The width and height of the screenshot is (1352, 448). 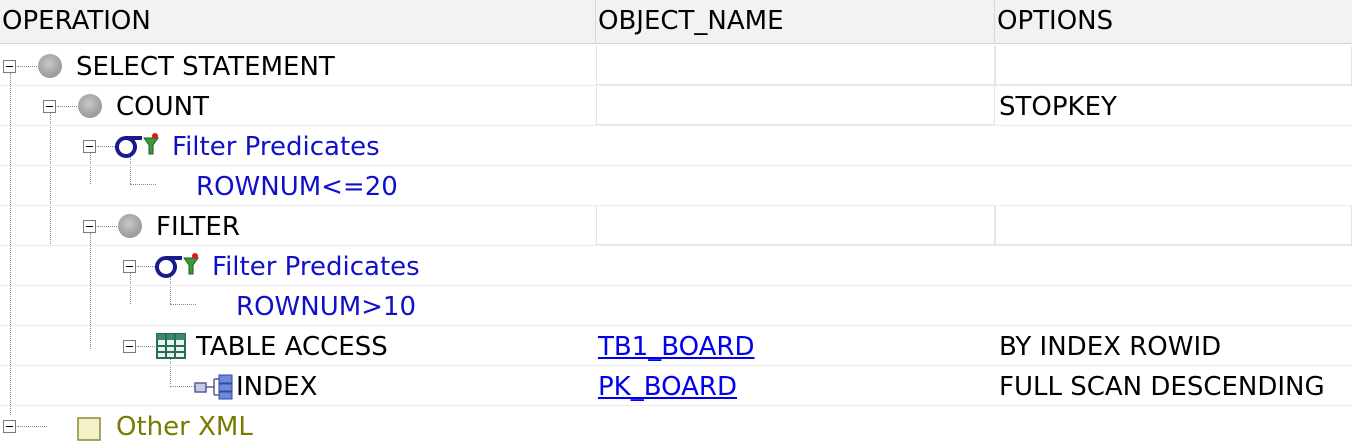 What do you see at coordinates (676, 186) in the screenshot?
I see `table-row: ROWNUM<=20` at bounding box center [676, 186].